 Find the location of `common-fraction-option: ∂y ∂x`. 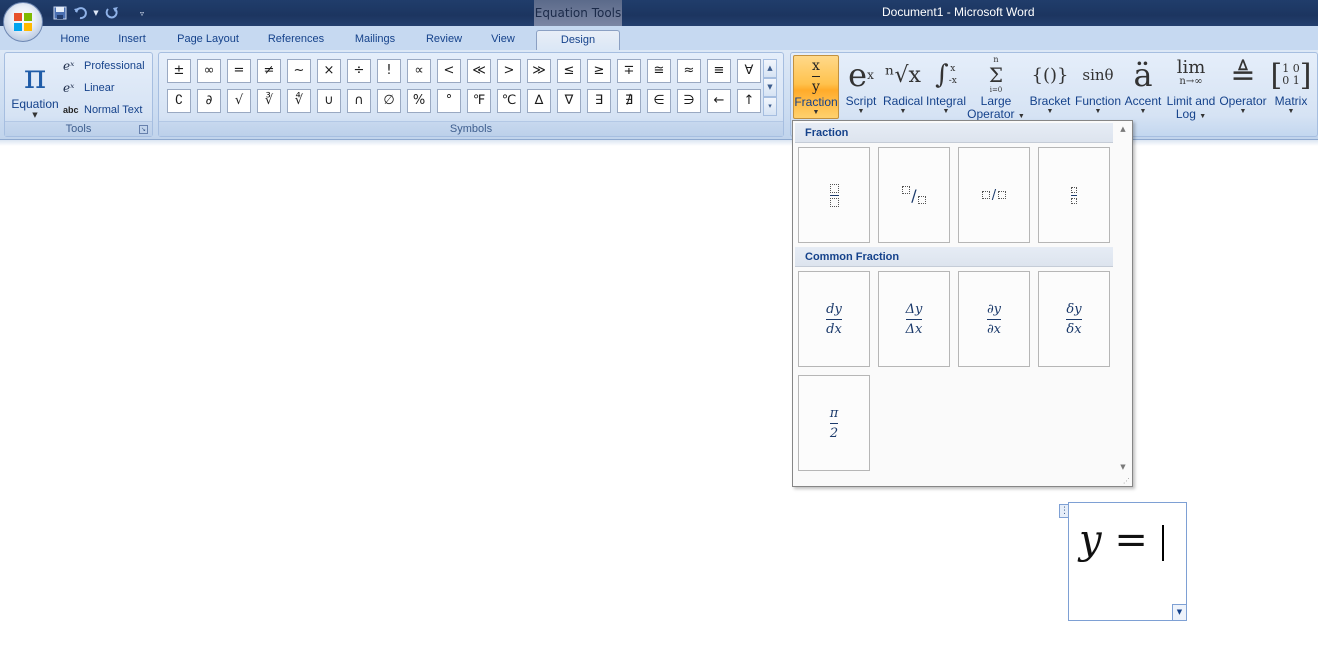

common-fraction-option: ∂y ∂x is located at coordinates (994, 319).